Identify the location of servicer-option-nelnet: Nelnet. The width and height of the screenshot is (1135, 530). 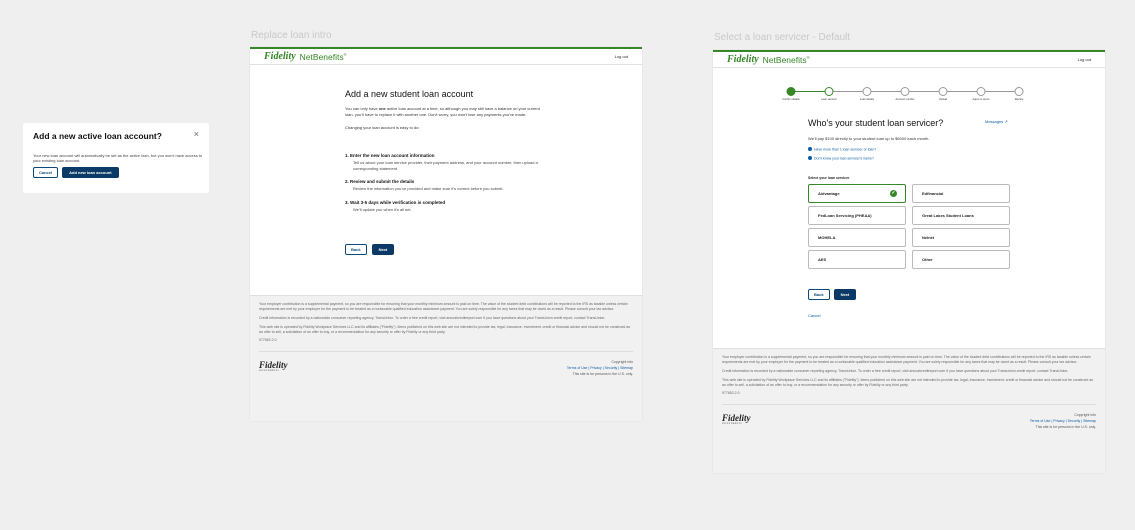
(961, 237).